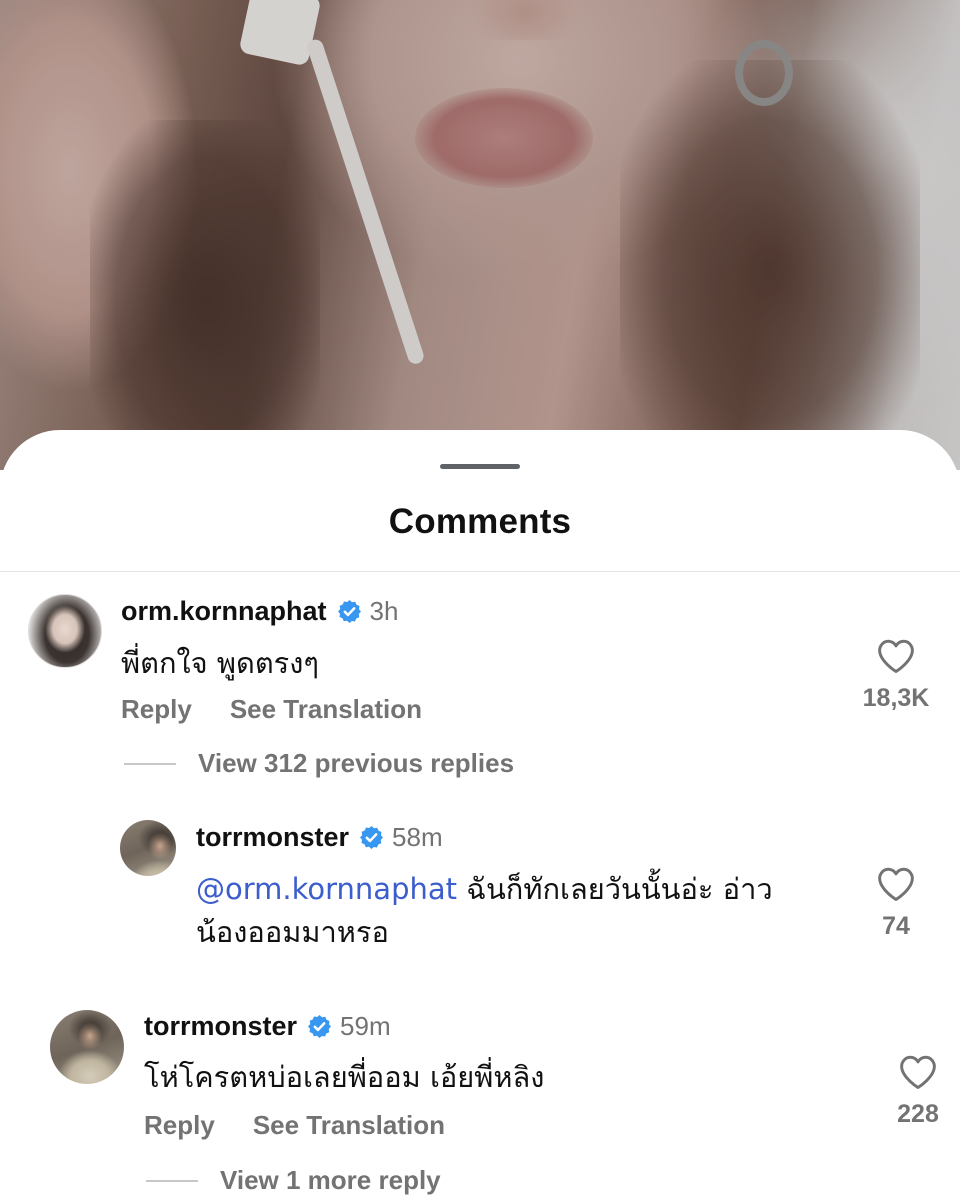 This screenshot has height=1200, width=960. Describe the element at coordinates (480, 521) in the screenshot. I see `sheet-title: Comments` at that location.